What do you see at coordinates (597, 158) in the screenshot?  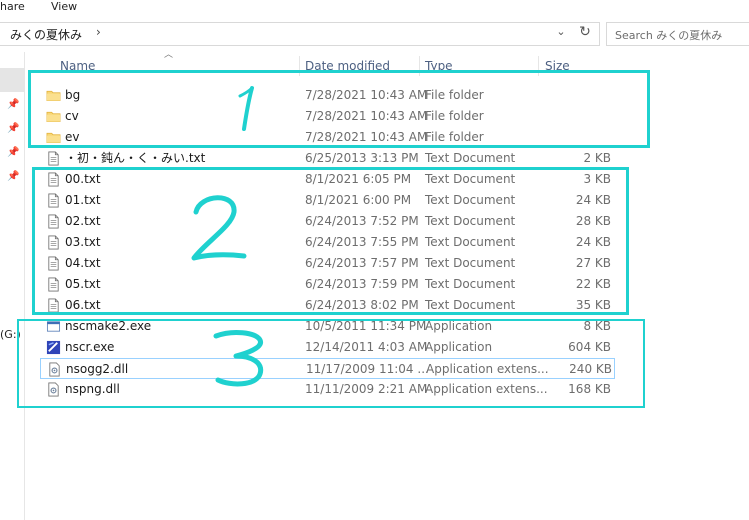 I see `file-size: 2 KB` at bounding box center [597, 158].